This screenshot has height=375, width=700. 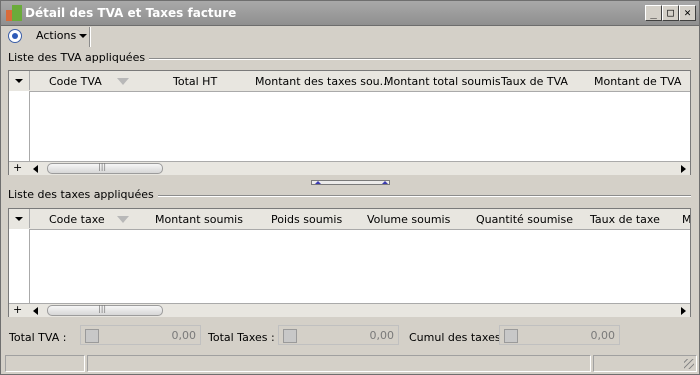 What do you see at coordinates (306, 219) in the screenshot?
I see `taxes-col-poids: Poids soumis` at bounding box center [306, 219].